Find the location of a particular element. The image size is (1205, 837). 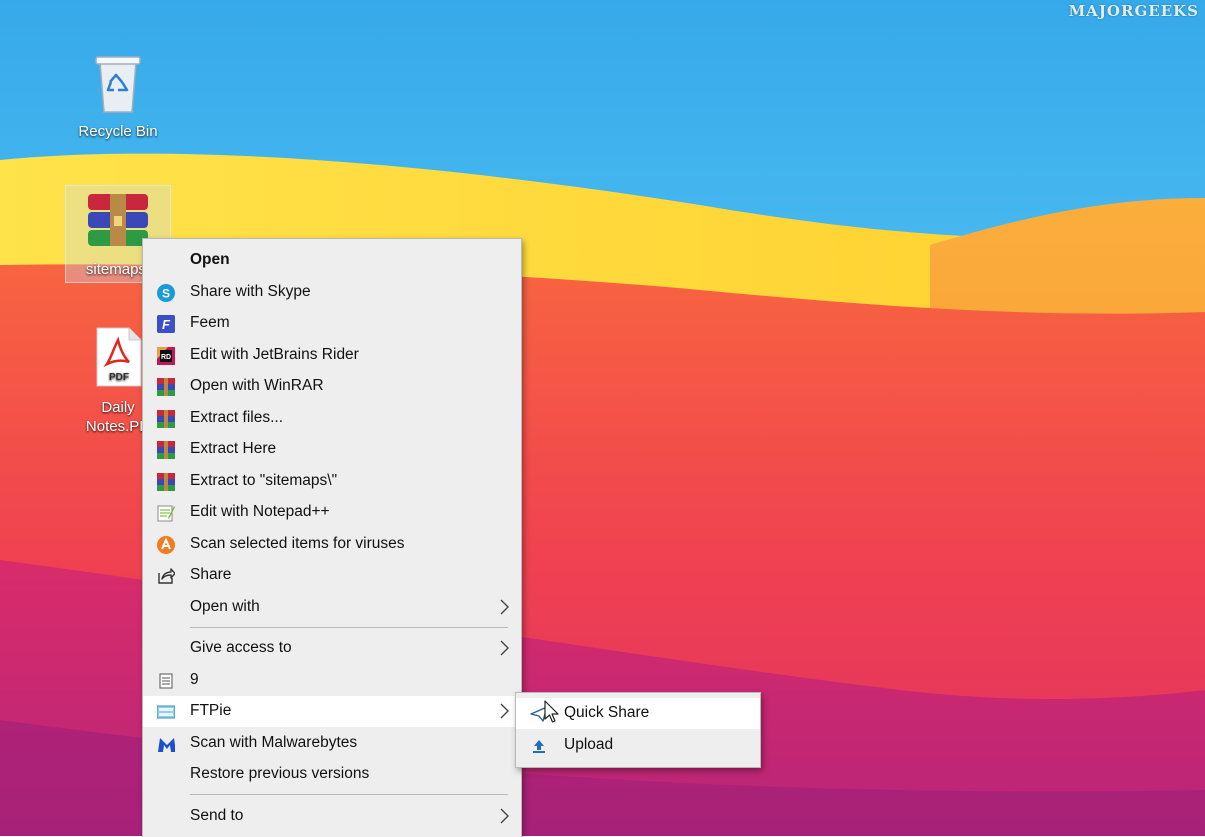

menu-item-open-with-winrar: Open with WinRAR is located at coordinates (332, 386).